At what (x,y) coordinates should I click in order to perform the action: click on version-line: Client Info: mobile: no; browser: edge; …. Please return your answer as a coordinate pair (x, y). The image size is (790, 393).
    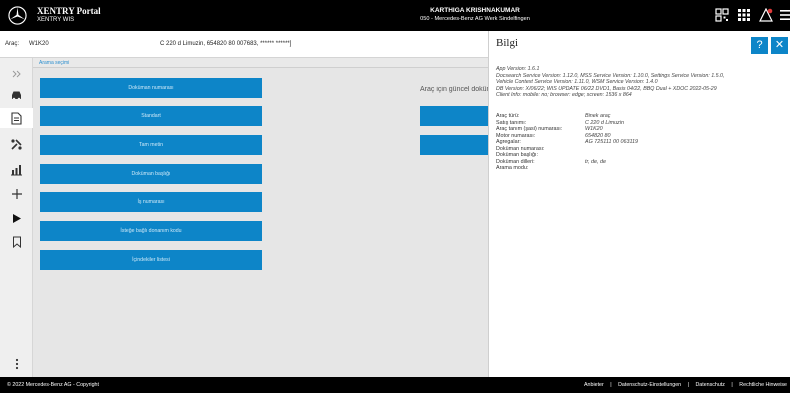
    Looking at the image, I should click on (564, 95).